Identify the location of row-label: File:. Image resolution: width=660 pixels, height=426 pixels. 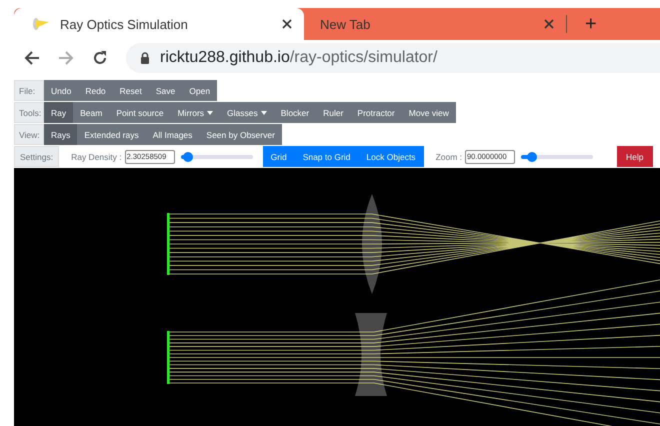
(29, 90).